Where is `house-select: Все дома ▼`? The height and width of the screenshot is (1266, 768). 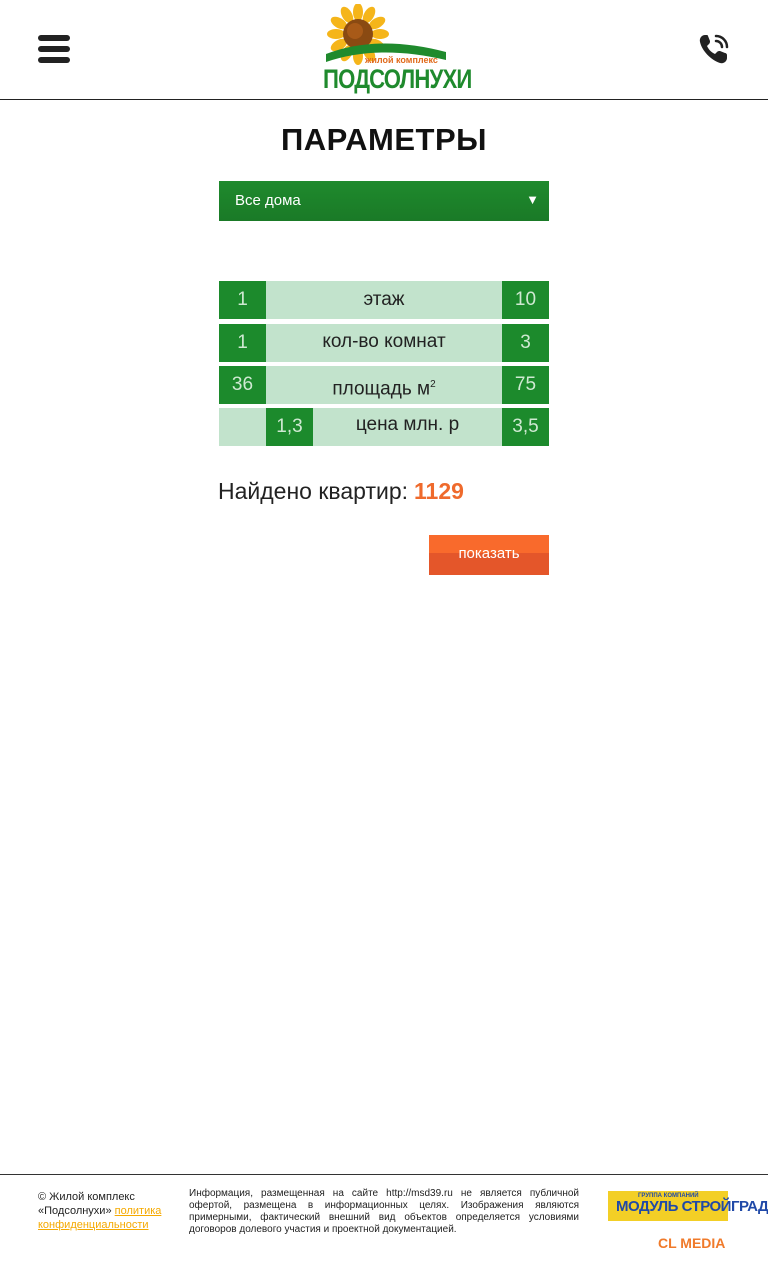
house-select: Все дома ▼ is located at coordinates (384, 201).